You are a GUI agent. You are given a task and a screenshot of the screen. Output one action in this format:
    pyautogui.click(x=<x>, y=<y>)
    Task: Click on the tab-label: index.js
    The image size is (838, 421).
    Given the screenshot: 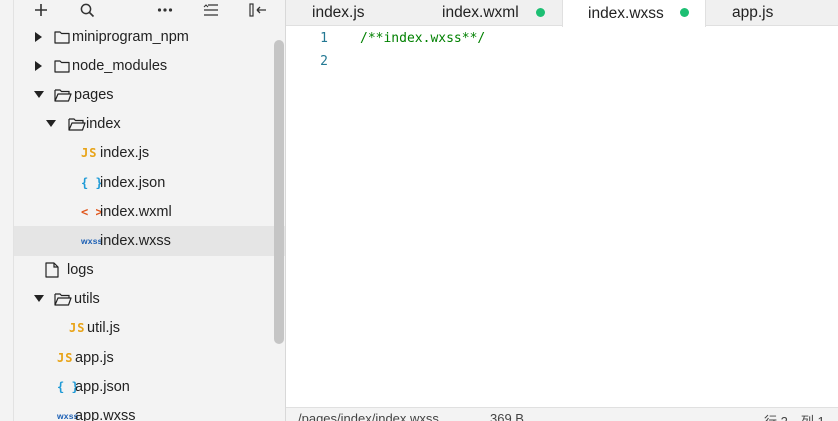 What is the action you would take?
    pyautogui.click(x=338, y=12)
    